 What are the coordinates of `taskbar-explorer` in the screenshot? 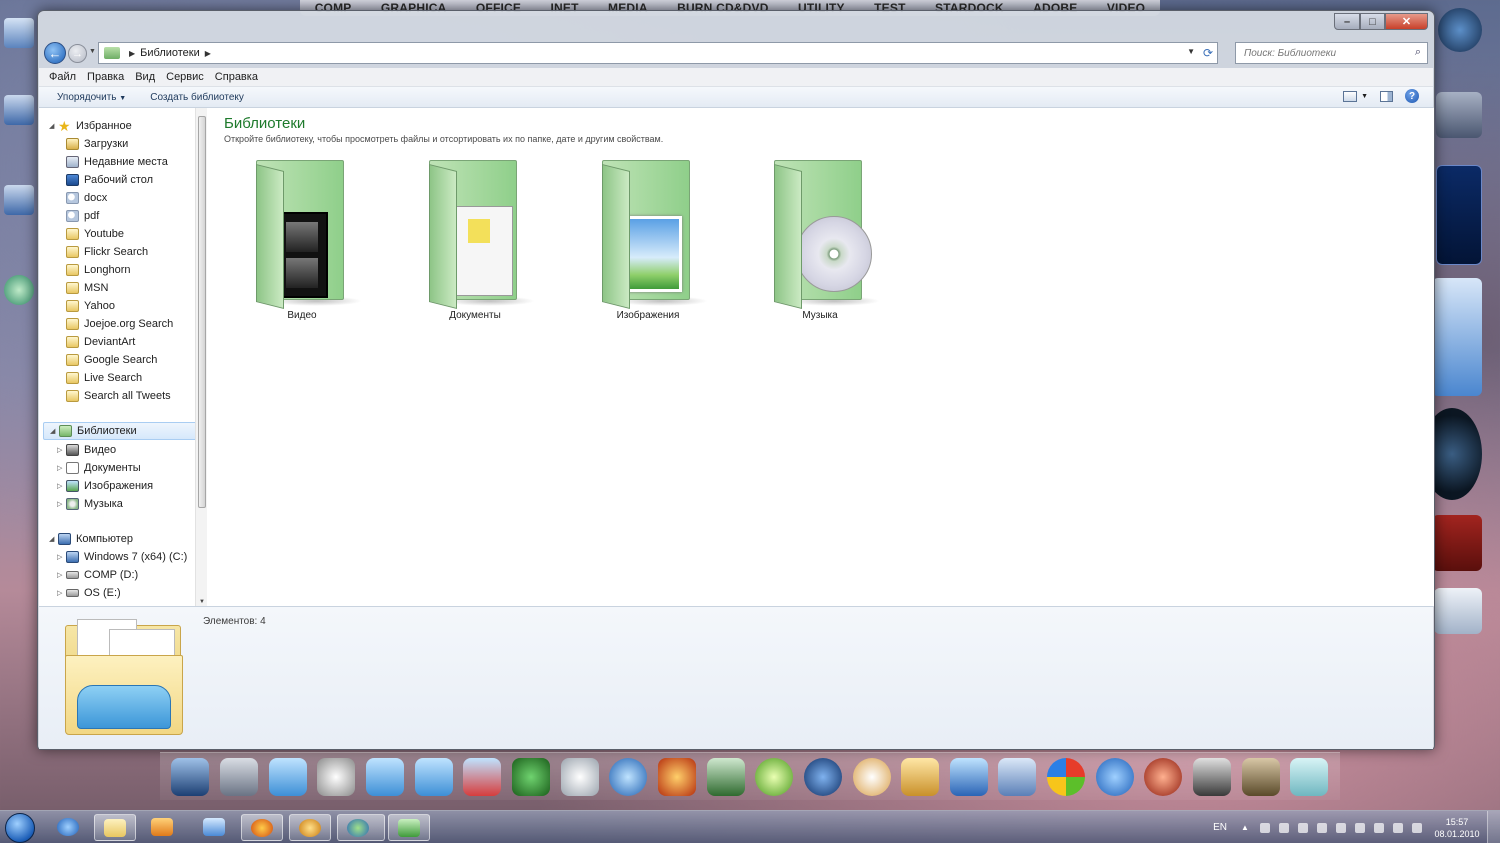 It's located at (115, 827).